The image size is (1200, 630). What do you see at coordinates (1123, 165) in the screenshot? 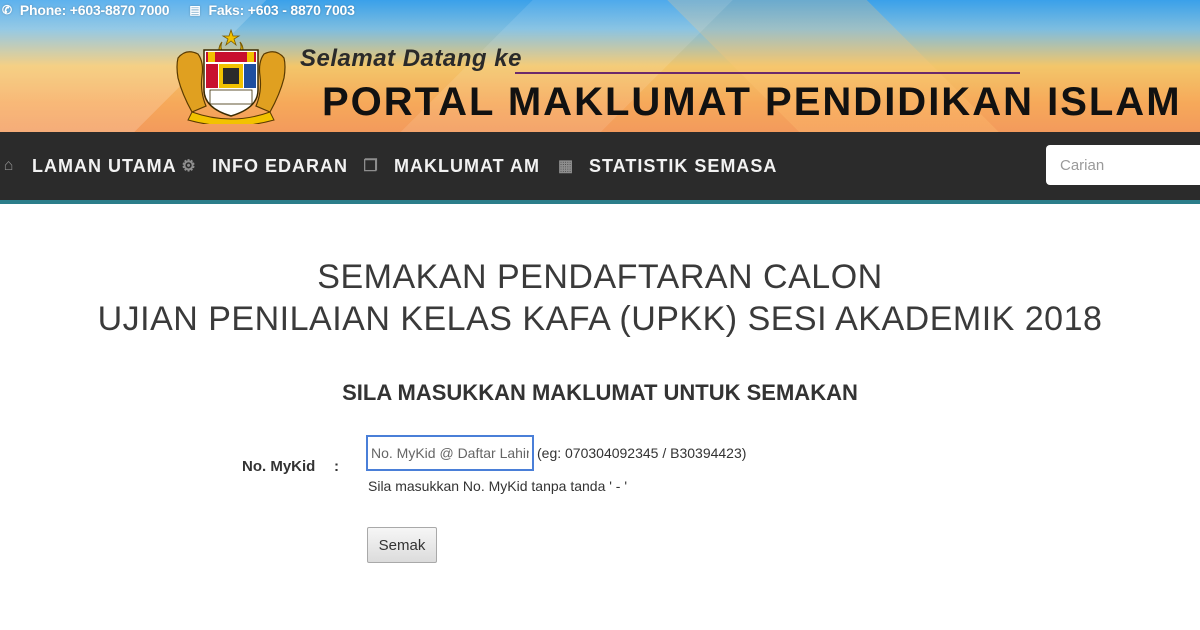
I see `search-input` at bounding box center [1123, 165].